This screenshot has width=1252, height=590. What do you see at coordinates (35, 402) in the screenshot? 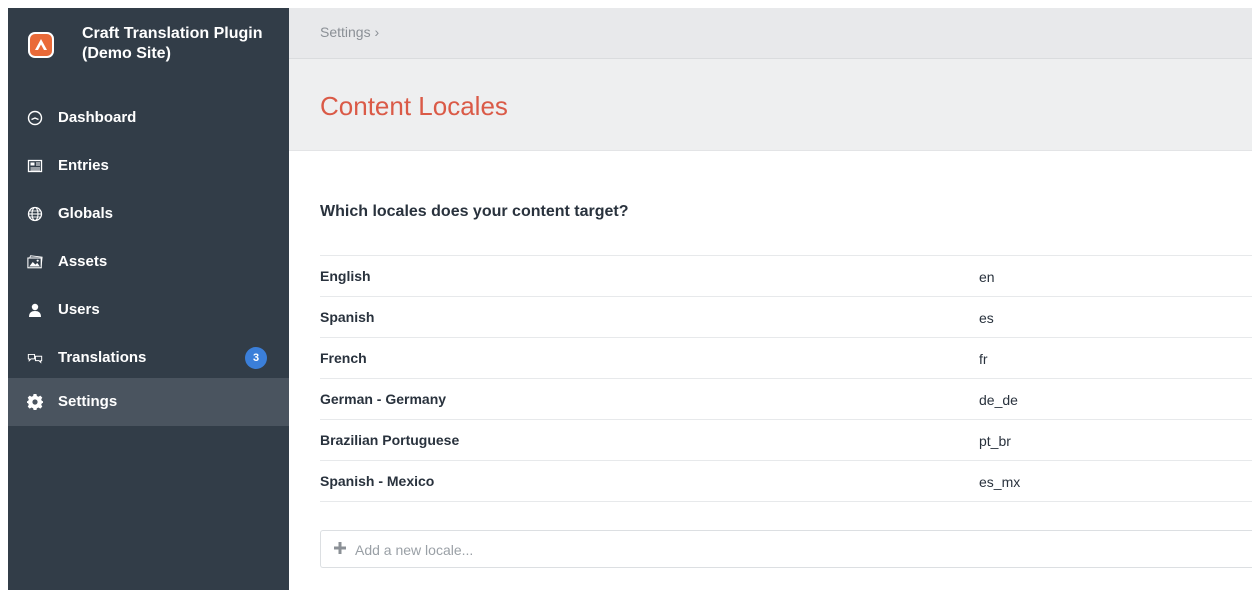
I see `gear-icon` at bounding box center [35, 402].